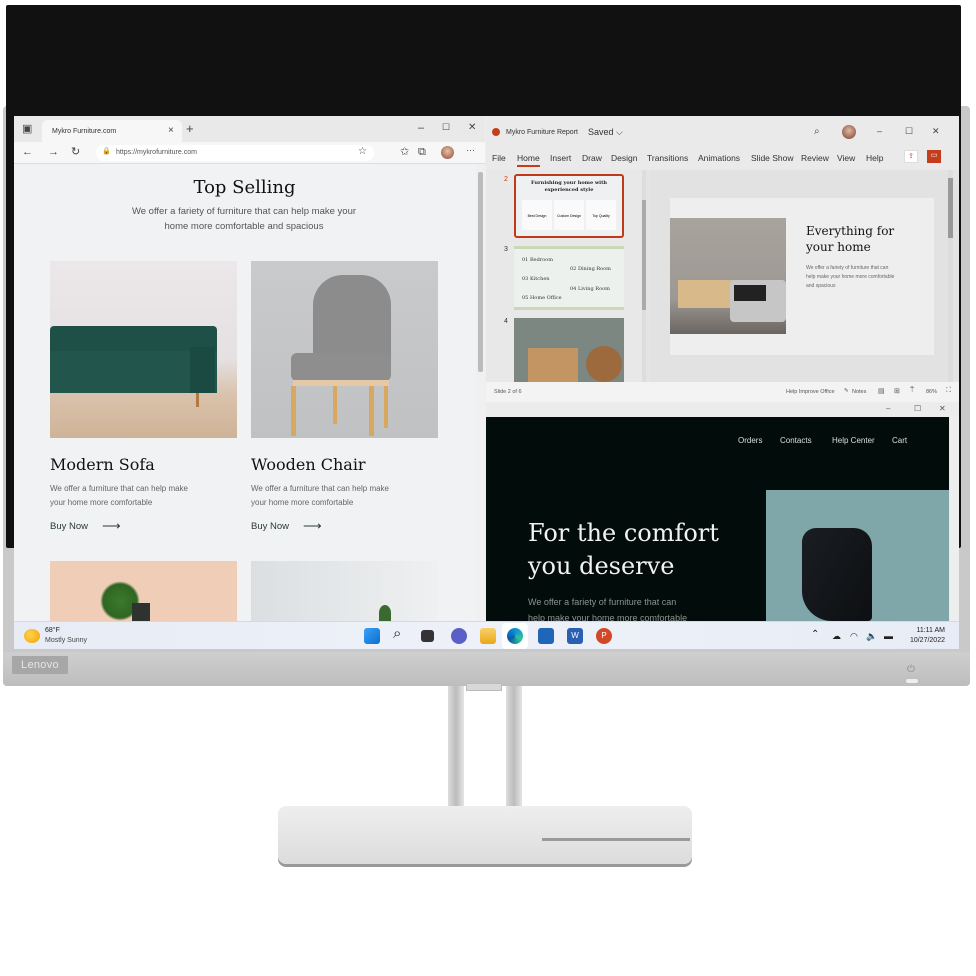 The width and height of the screenshot is (976, 976). I want to click on onedrive-icon: ☁, so click(836, 636).